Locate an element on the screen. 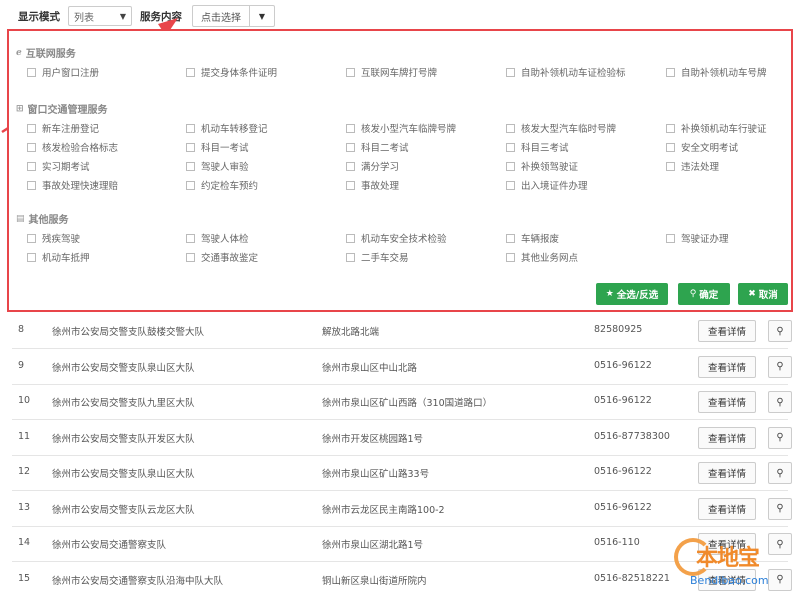 This screenshot has height=596, width=800. service-option-label: 满分学习 is located at coordinates (380, 167).